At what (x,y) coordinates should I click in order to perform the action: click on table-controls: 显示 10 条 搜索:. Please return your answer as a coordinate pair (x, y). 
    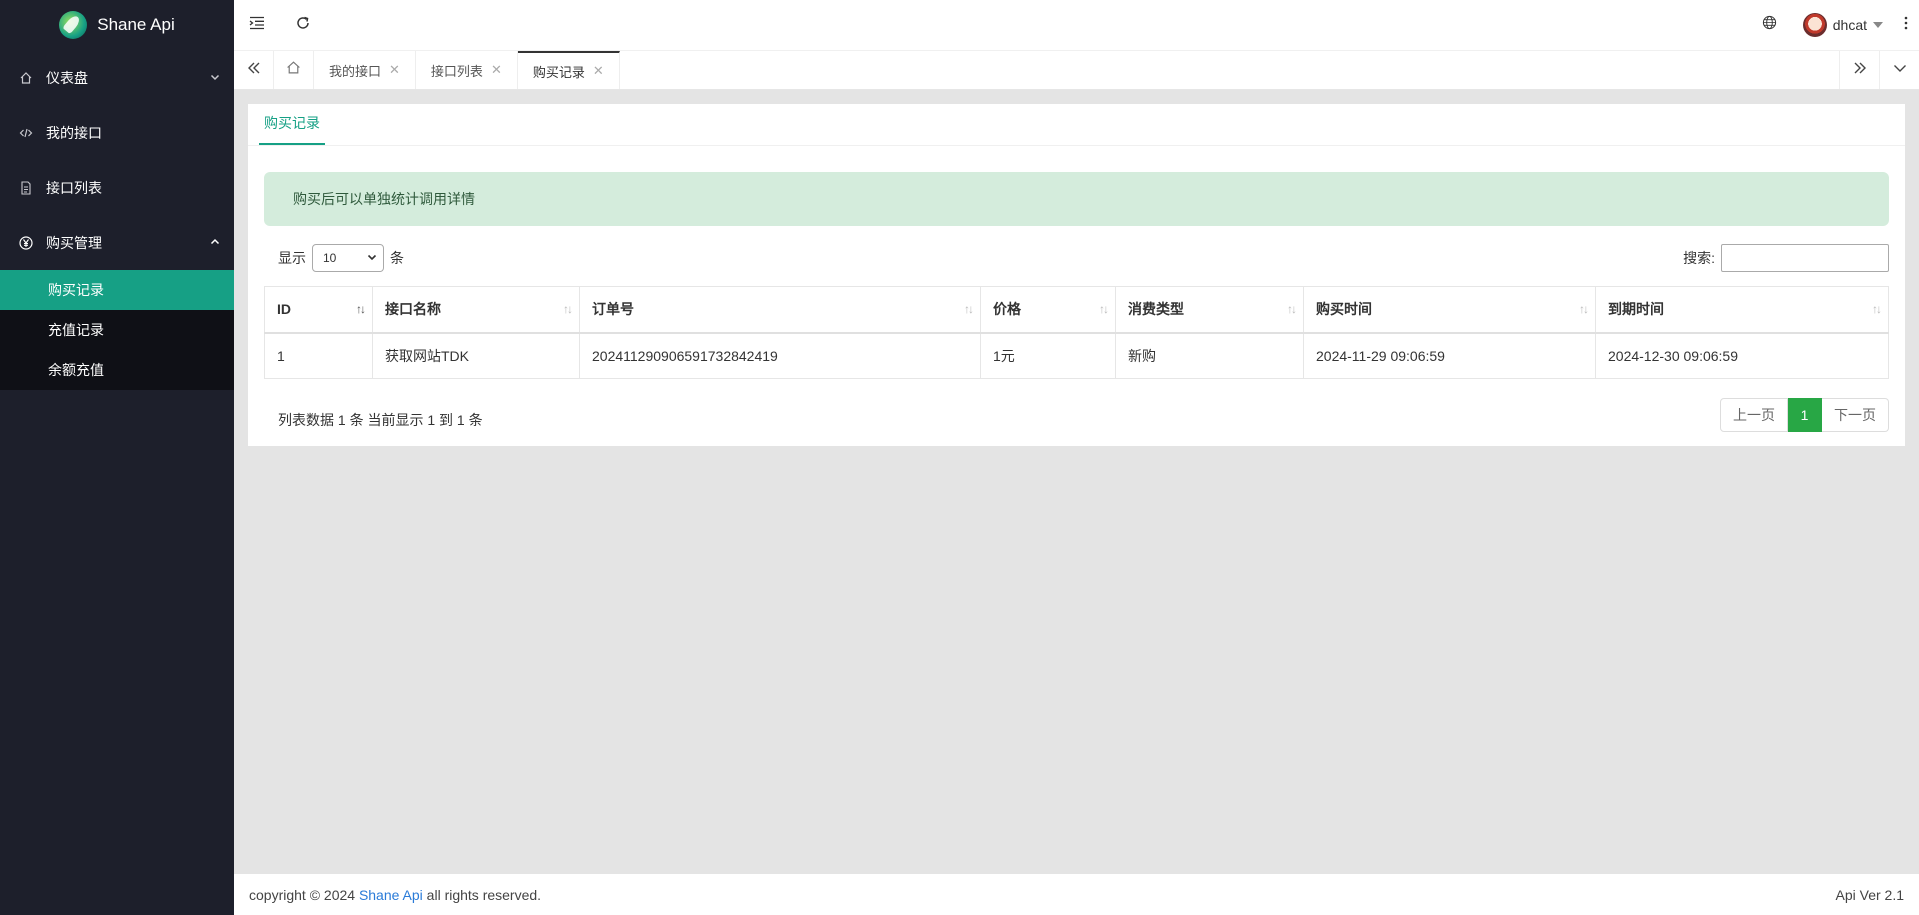
    Looking at the image, I should click on (1076, 258).